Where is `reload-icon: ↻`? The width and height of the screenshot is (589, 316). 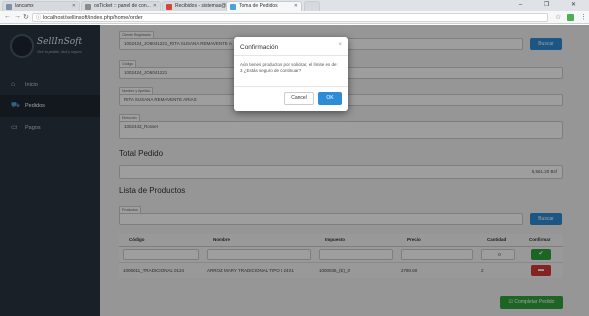
reload-icon: ↻ is located at coordinates (26, 17).